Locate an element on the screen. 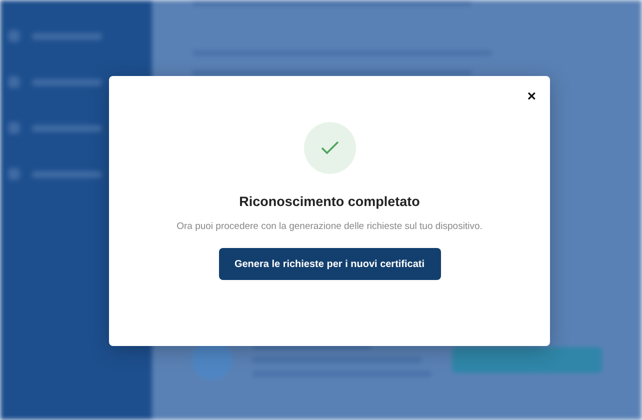  dialog-message: Ora puoi procedere con la generazione delle richieste sul tuo dispositivo. is located at coordinates (329, 226).